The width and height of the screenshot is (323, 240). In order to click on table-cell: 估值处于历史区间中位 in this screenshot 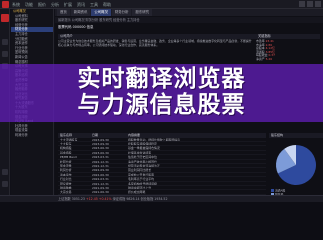, I will do `click(142, 157)`.